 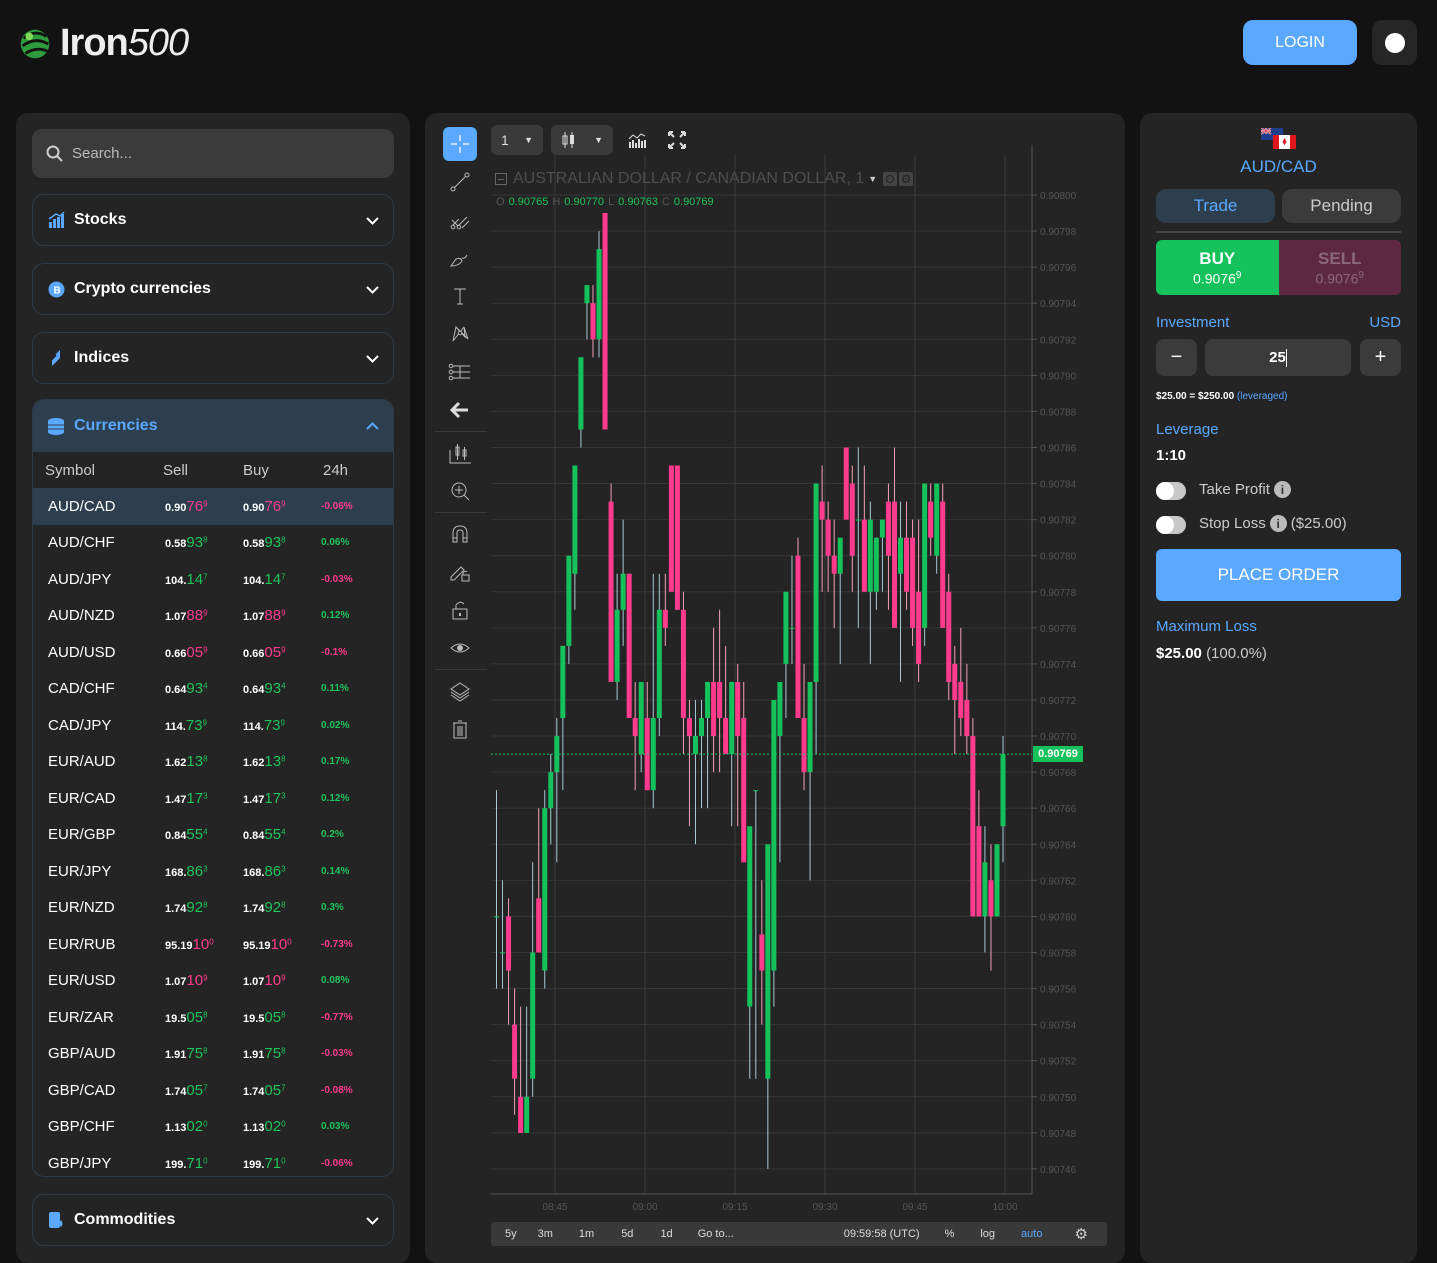 What do you see at coordinates (586, 1234) in the screenshot?
I see `range-1m: 1m` at bounding box center [586, 1234].